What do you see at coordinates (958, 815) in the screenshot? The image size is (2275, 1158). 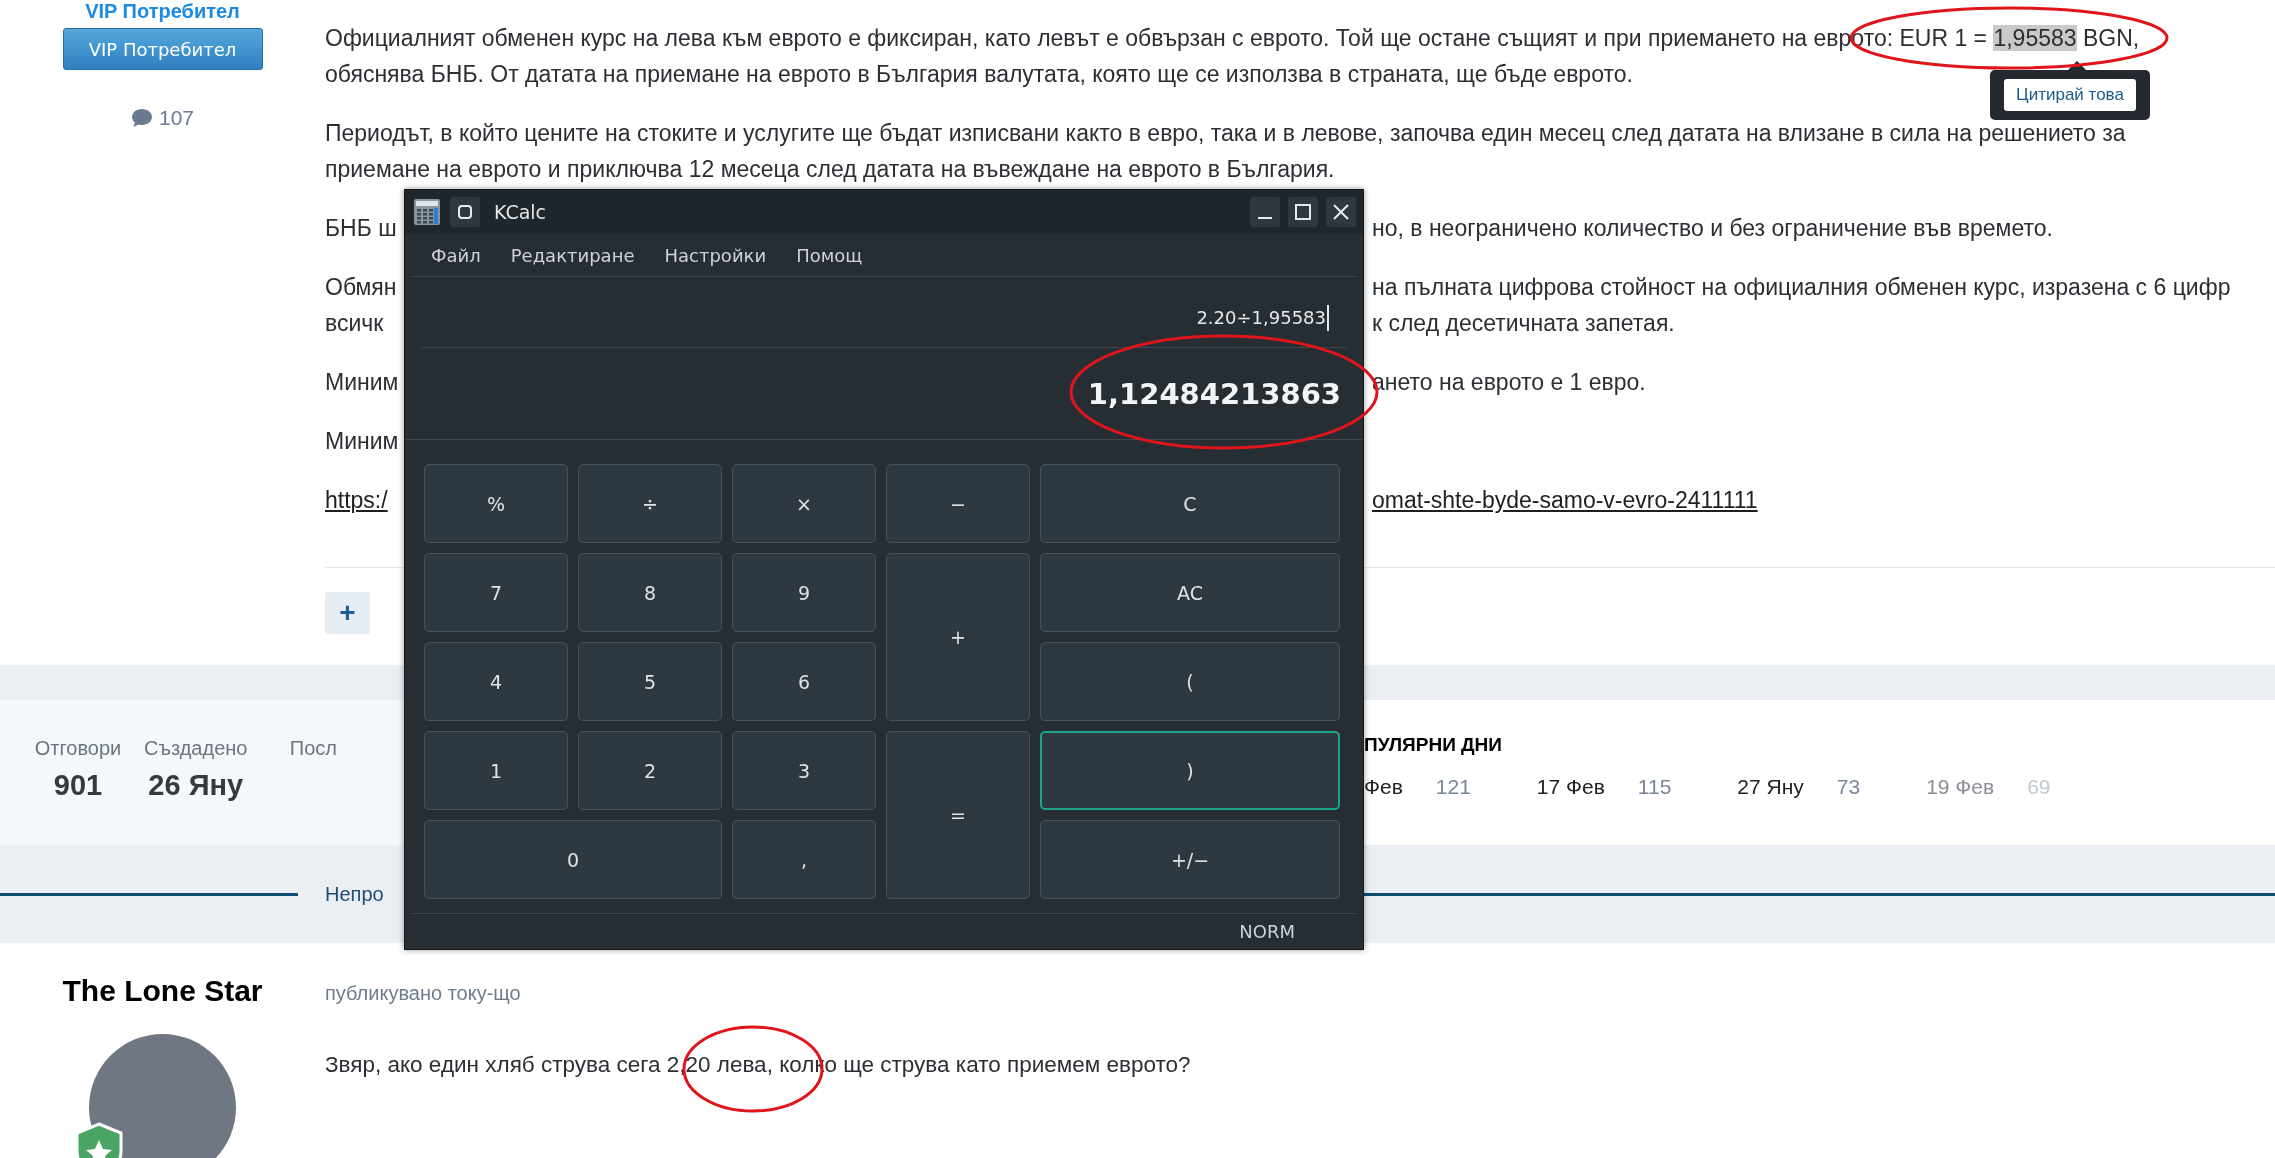 I see `calc-key: =` at bounding box center [958, 815].